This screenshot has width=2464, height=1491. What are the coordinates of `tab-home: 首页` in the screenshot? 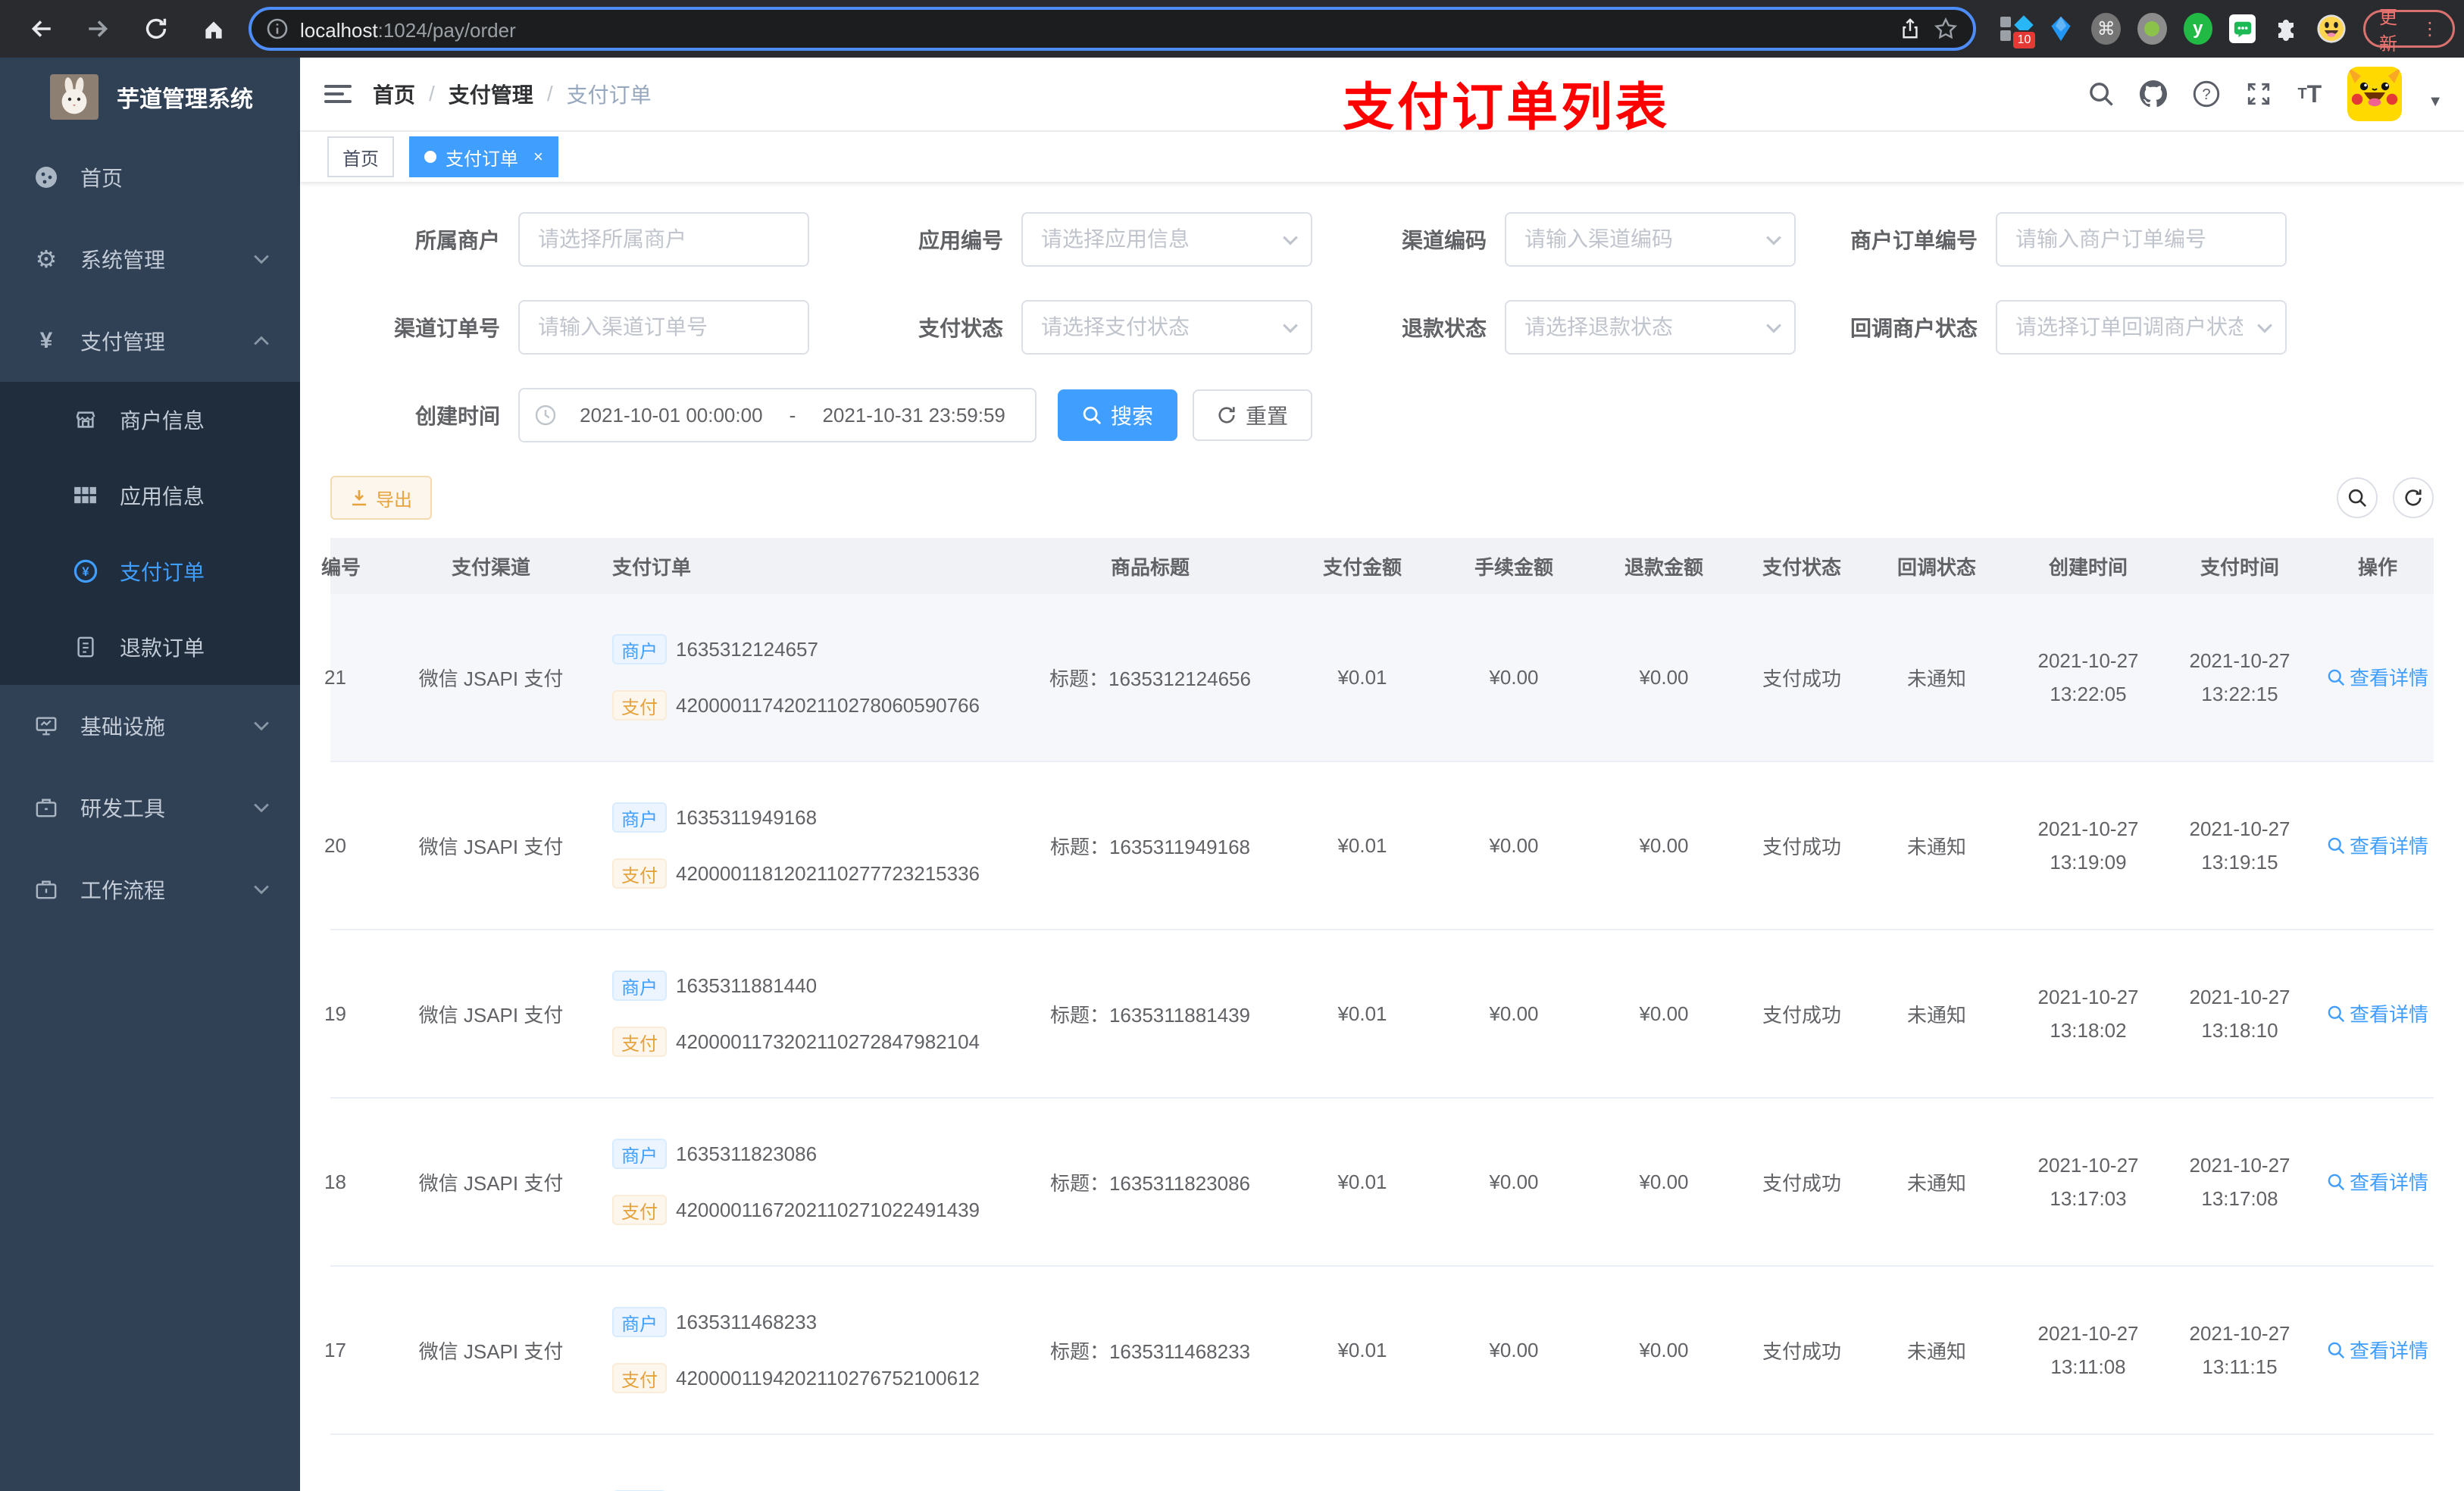 It's located at (360, 156).